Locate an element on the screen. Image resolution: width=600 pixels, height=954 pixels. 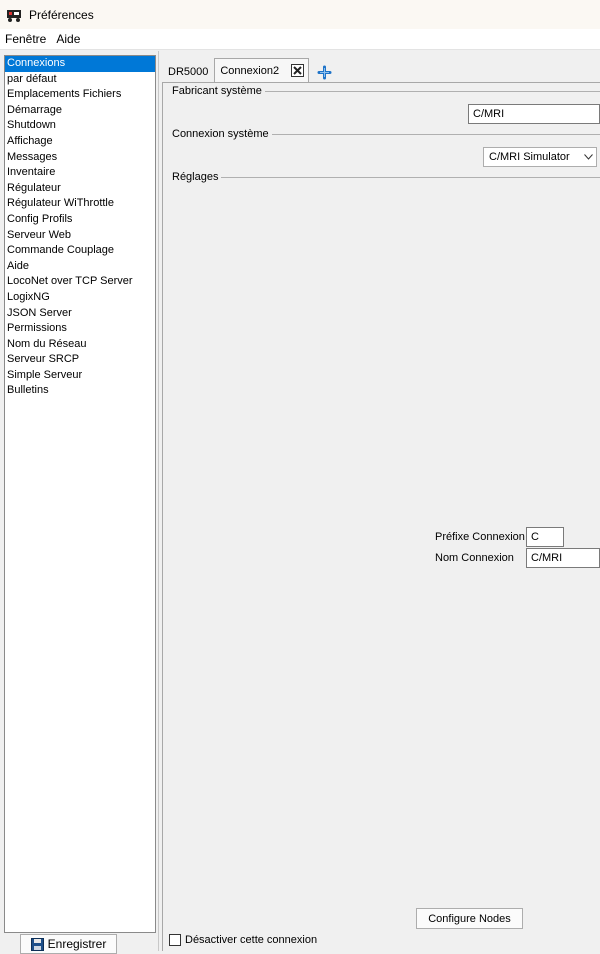
sidebar-item-bulletins: Bulletins is located at coordinates (80, 391).